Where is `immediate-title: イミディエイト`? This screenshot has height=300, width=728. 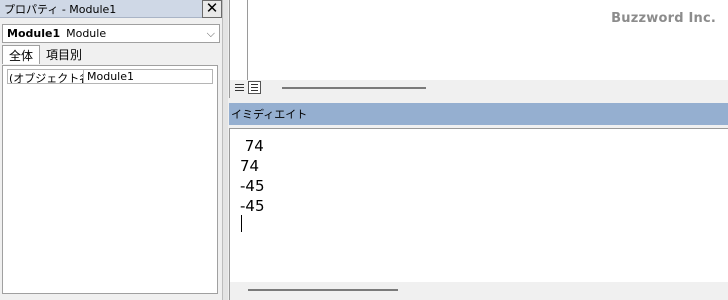 immediate-title: イミディエイト is located at coordinates (269, 114).